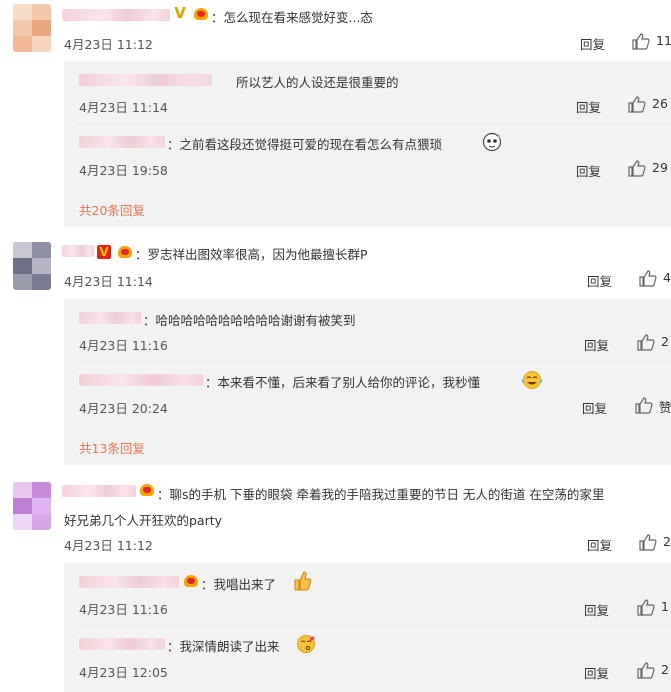 The width and height of the screenshot is (671, 692). What do you see at coordinates (303, 581) in the screenshot?
I see `thumbs-up-emoji-icon` at bounding box center [303, 581].